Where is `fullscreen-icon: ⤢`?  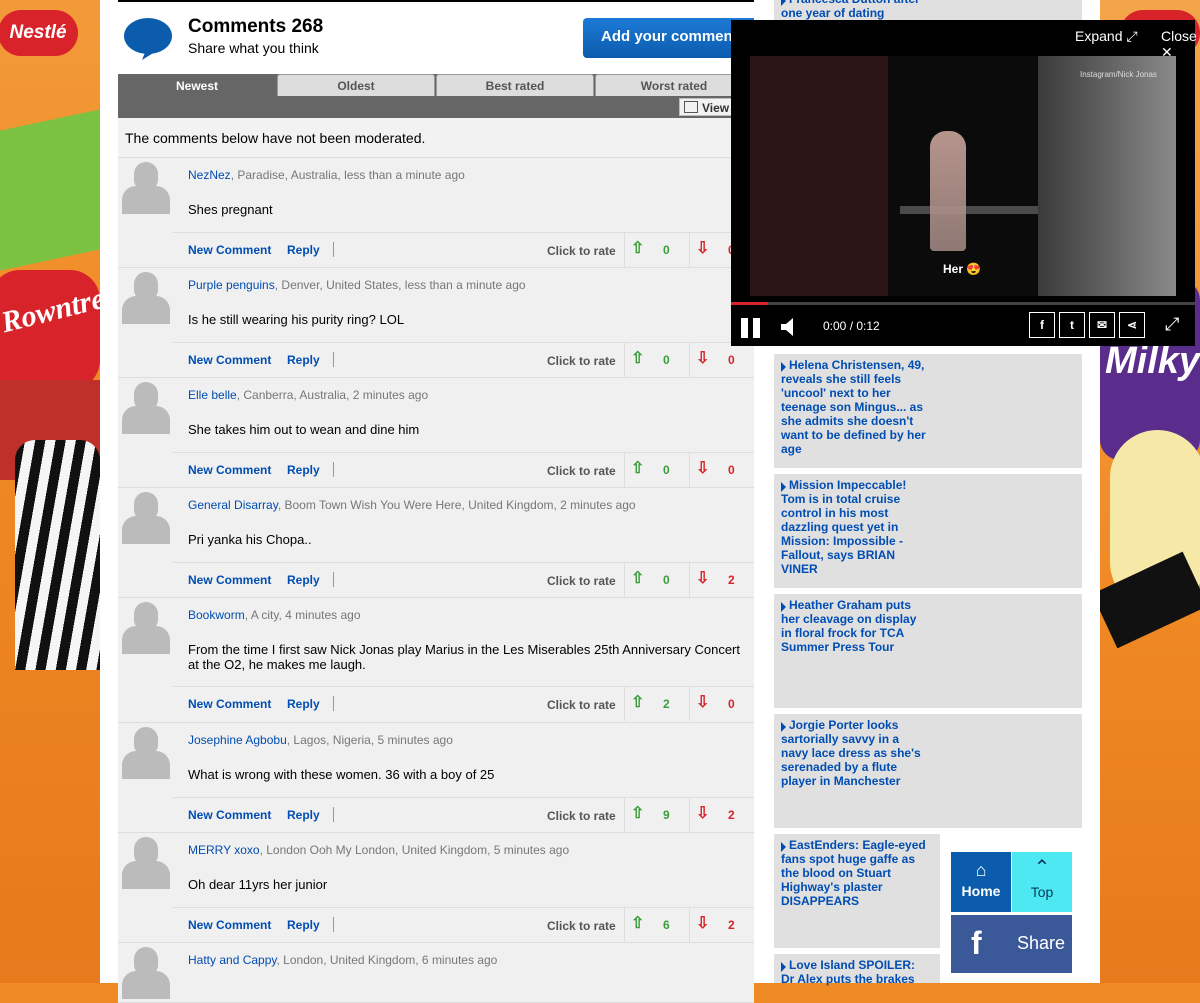
fullscreen-icon: ⤢ is located at coordinates (1176, 325).